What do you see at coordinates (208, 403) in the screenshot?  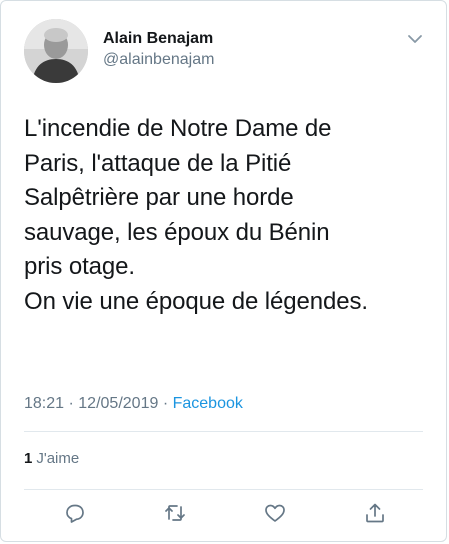 I see `tweet-source-link: Facebook` at bounding box center [208, 403].